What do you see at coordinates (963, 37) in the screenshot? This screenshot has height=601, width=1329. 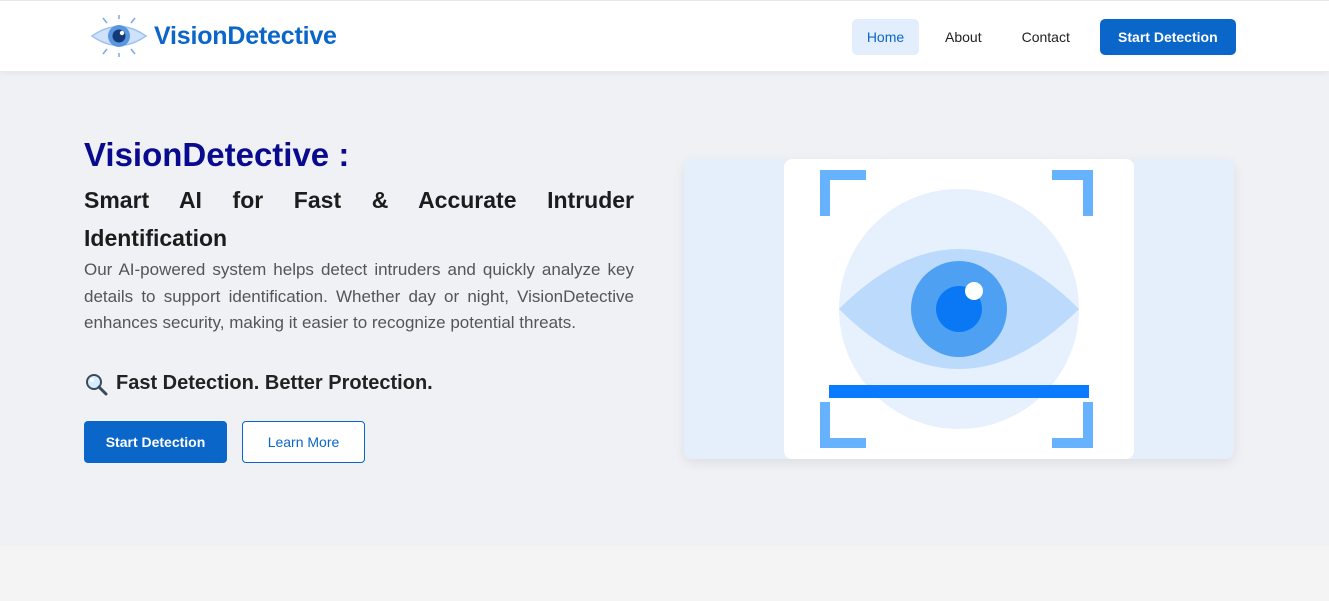 I see `nav-item-about: About` at bounding box center [963, 37].